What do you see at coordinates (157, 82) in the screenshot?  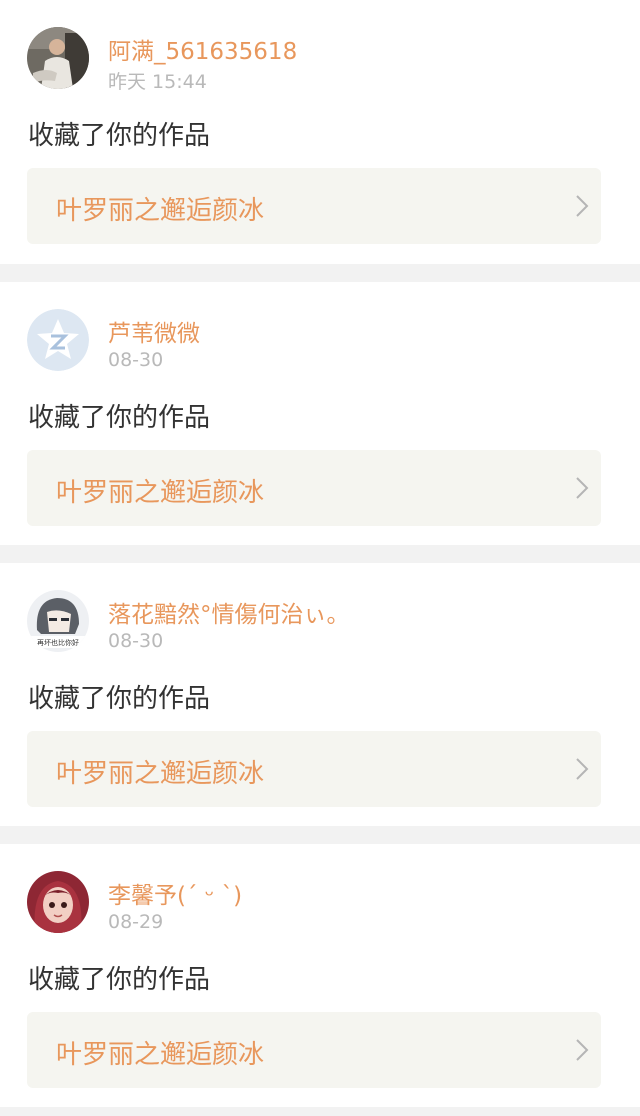 I see `timestamp: 昨天 15:44` at bounding box center [157, 82].